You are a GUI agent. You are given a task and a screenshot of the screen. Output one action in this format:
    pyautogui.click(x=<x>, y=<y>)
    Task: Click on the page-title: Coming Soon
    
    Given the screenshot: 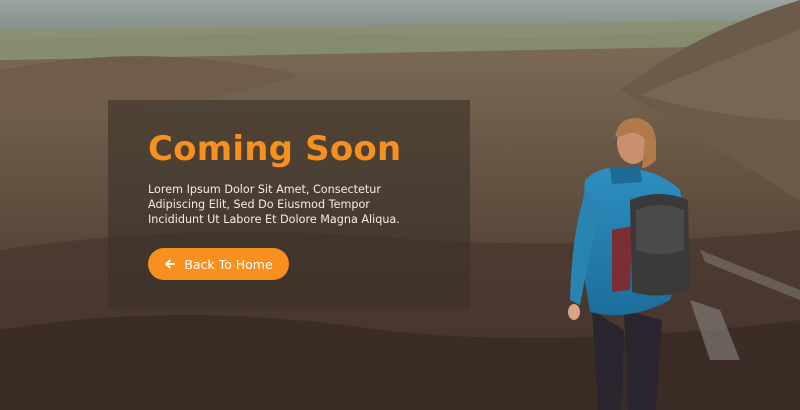 What is the action you would take?
    pyautogui.click(x=275, y=149)
    